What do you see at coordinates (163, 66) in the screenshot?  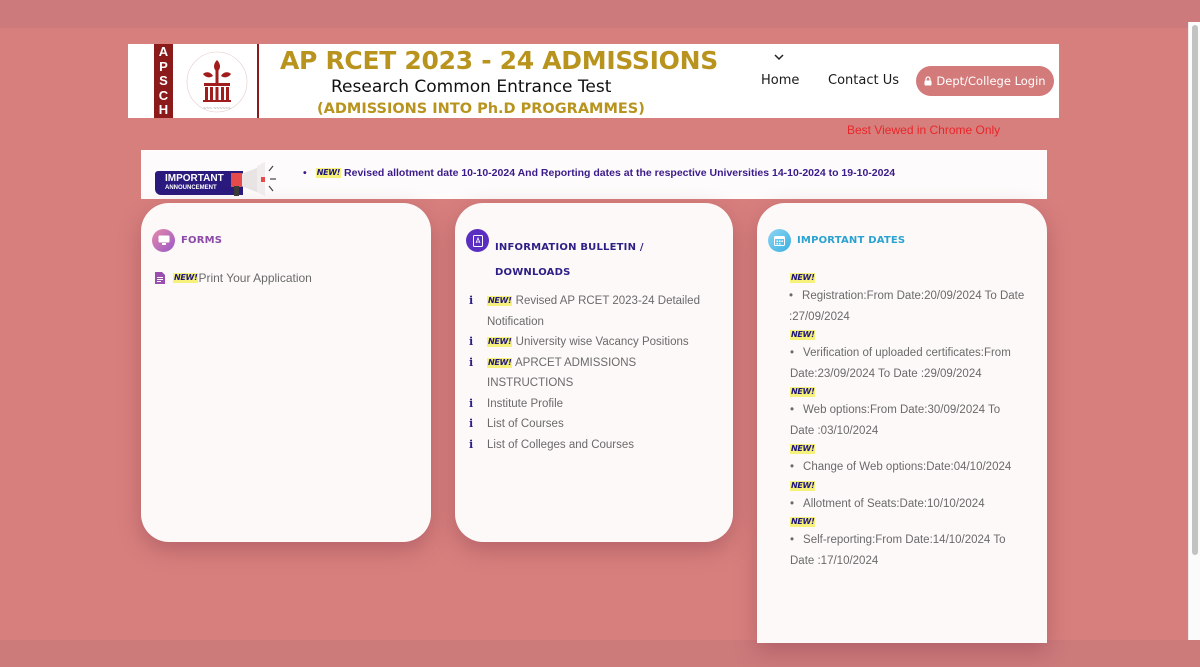 I see `logo-letter: P` at bounding box center [163, 66].